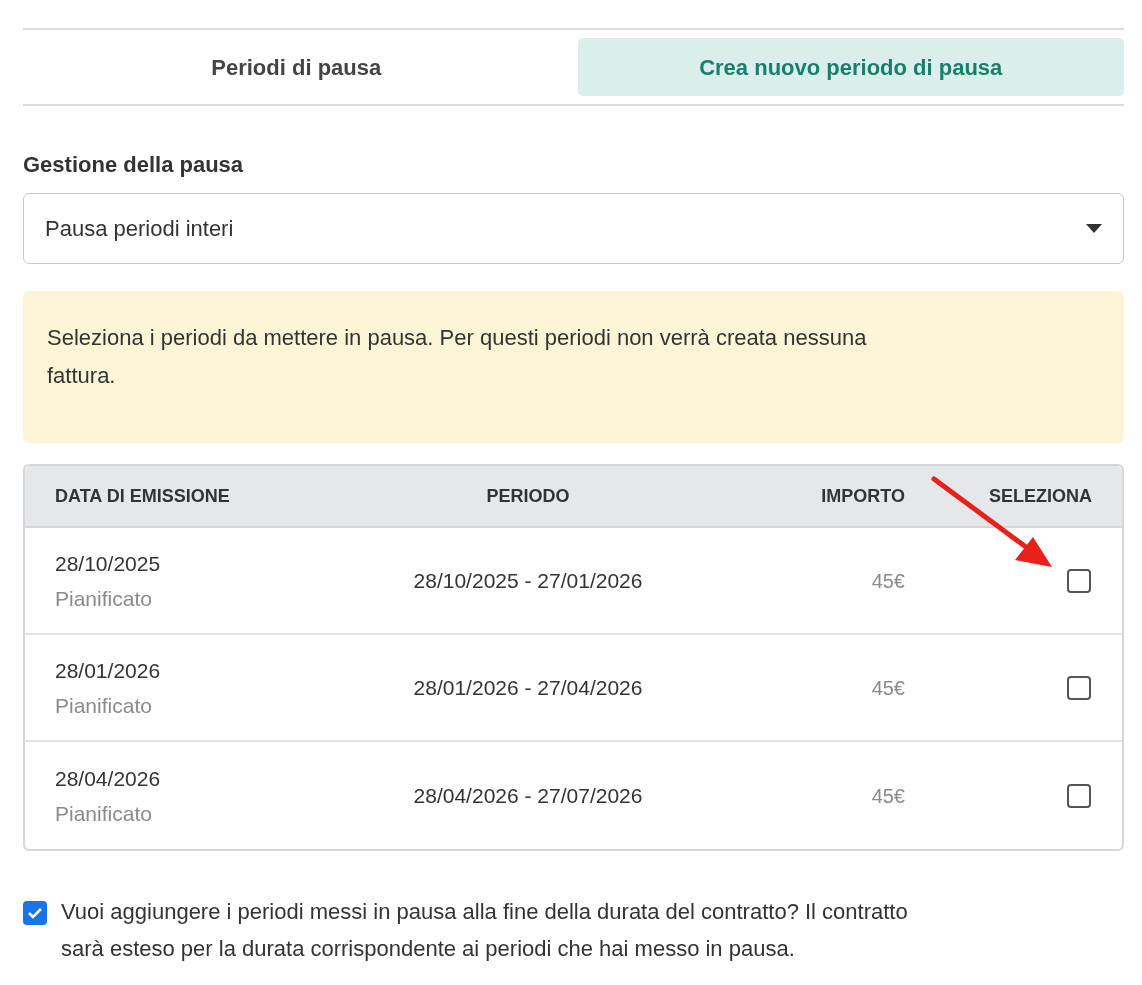  What do you see at coordinates (528, 496) in the screenshot?
I see `column-header: PERIODO` at bounding box center [528, 496].